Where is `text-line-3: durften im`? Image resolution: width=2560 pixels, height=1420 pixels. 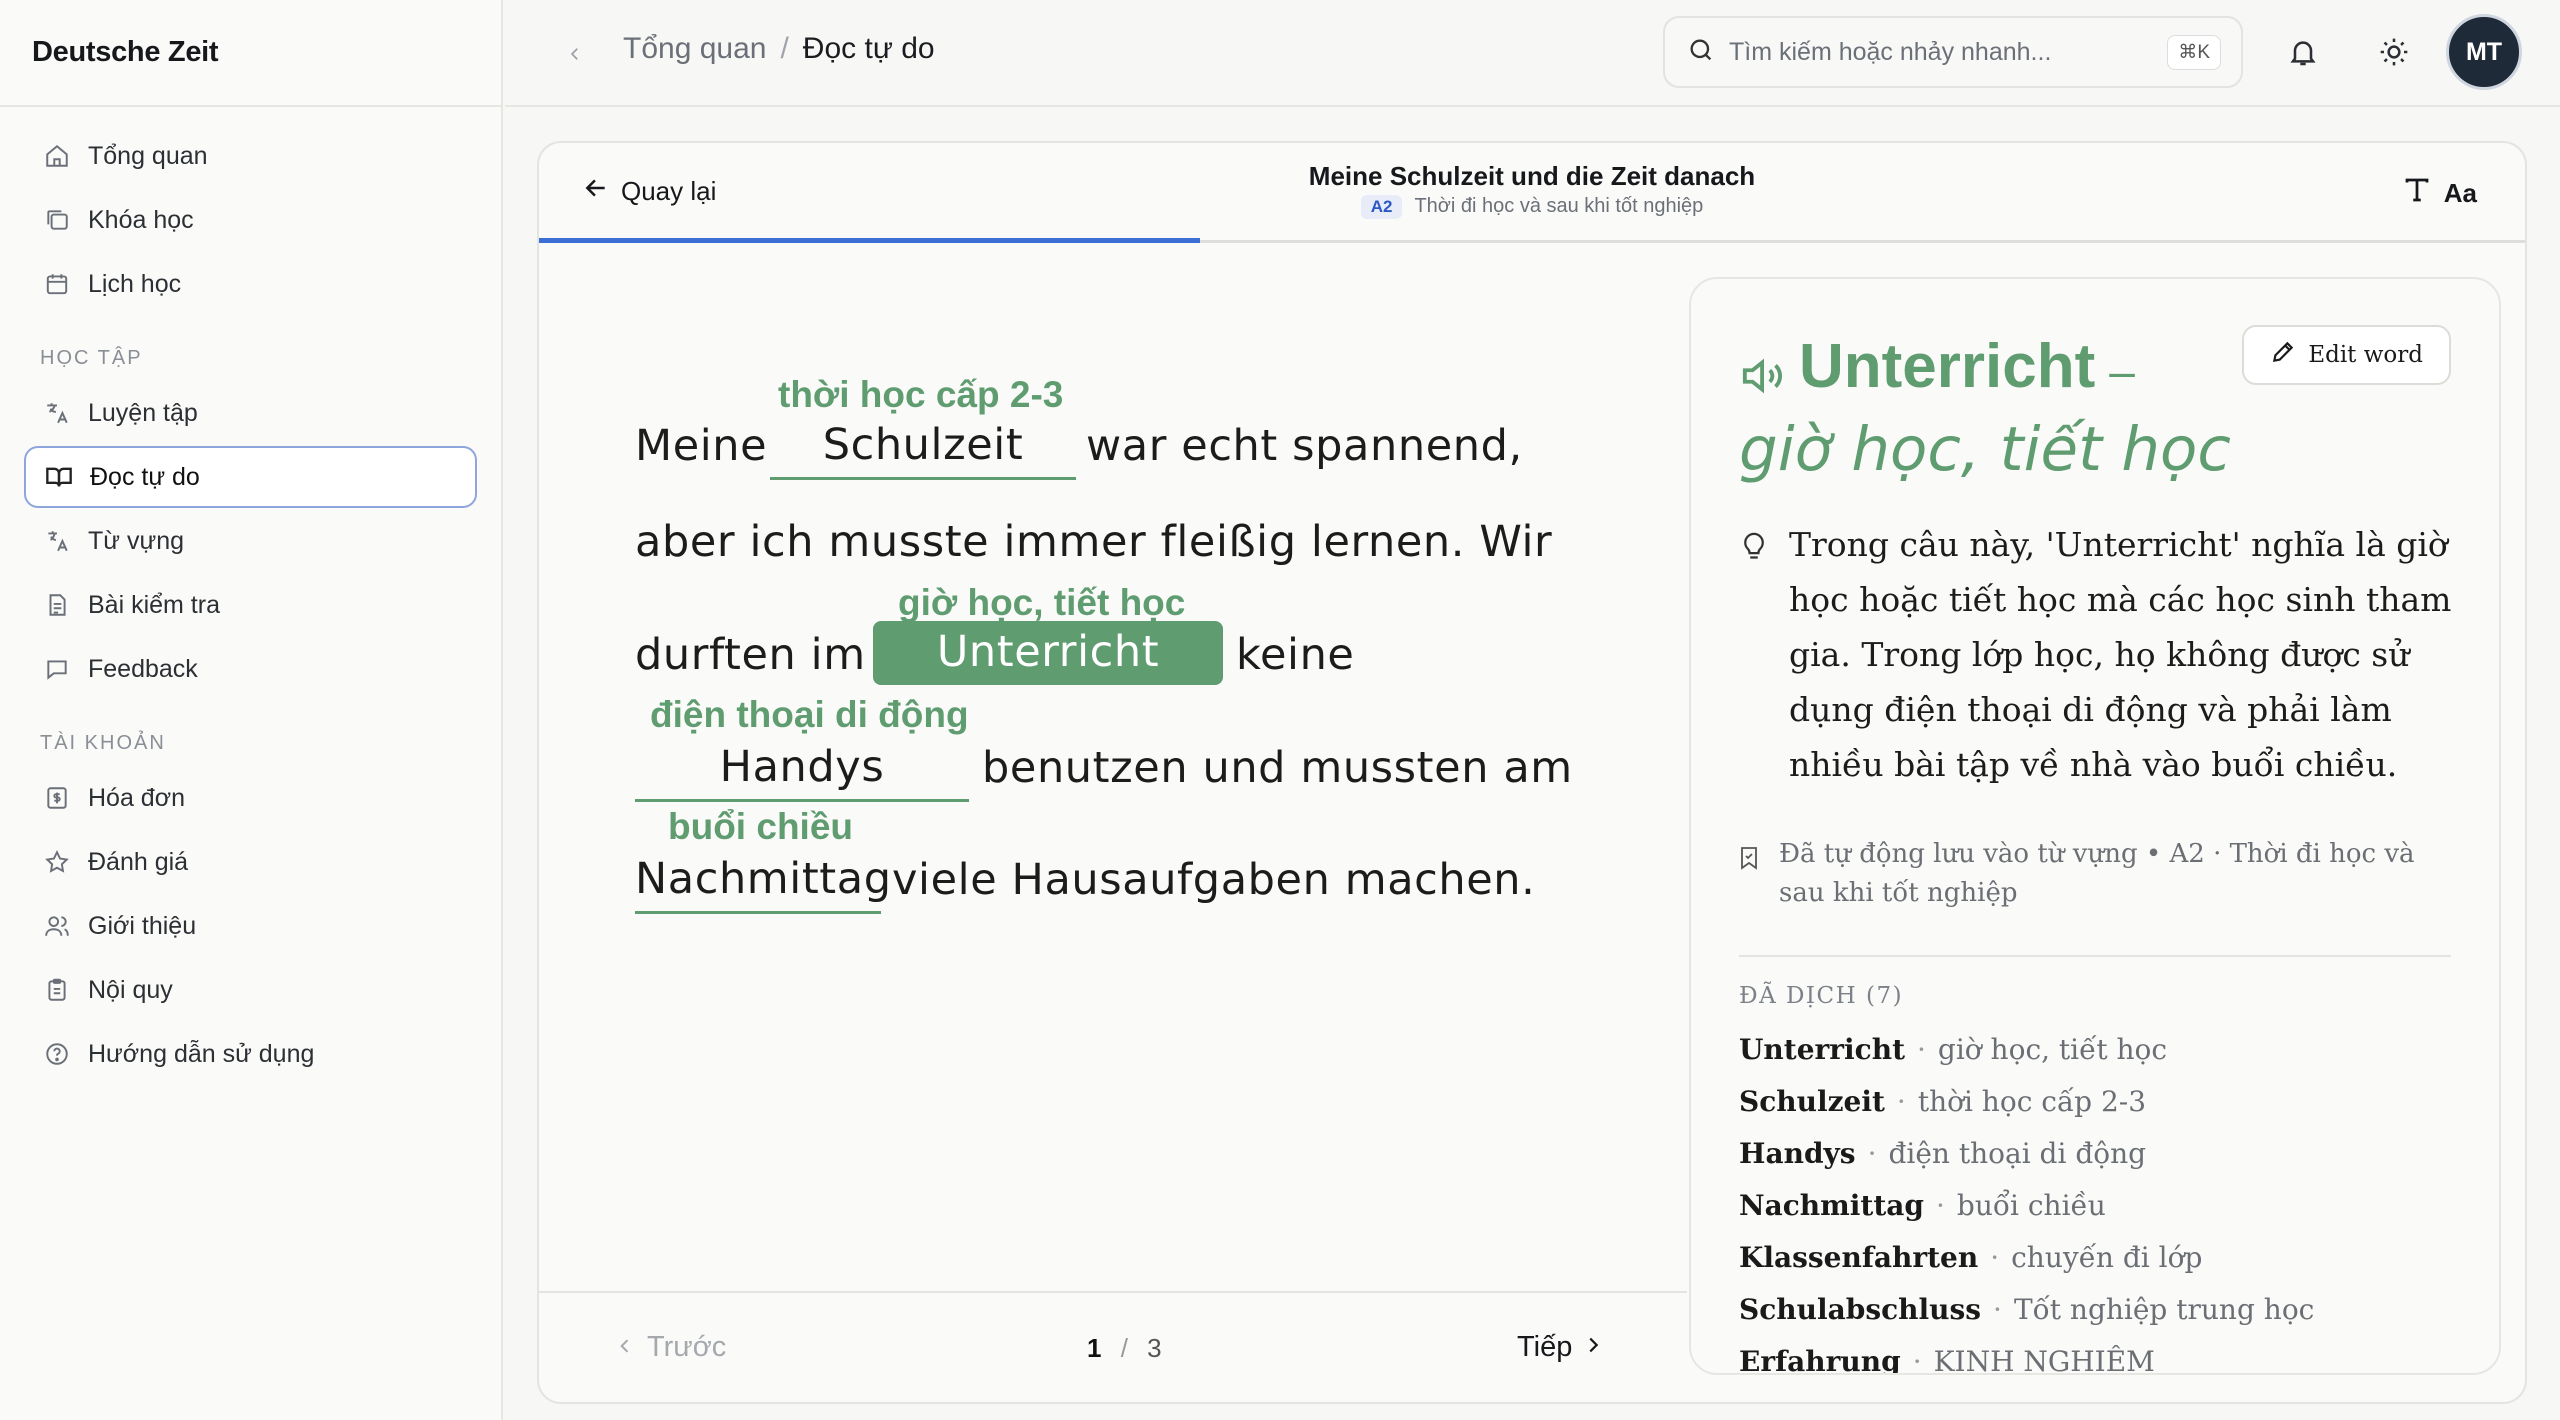
text-line-3: durften im is located at coordinates (750, 655).